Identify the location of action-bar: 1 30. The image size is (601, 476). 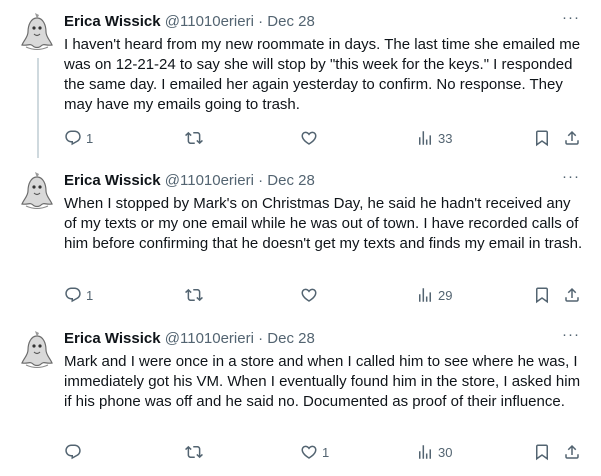
(323, 452).